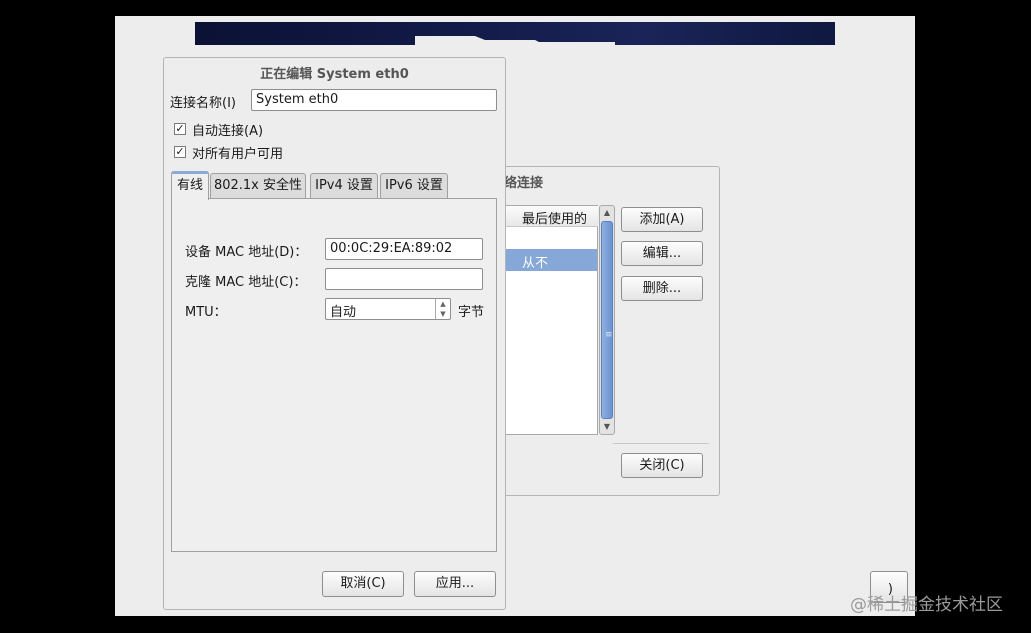 This screenshot has width=1031, height=633. Describe the element at coordinates (180, 129) in the screenshot. I see `auto-connect-checkbox: ✓` at that location.